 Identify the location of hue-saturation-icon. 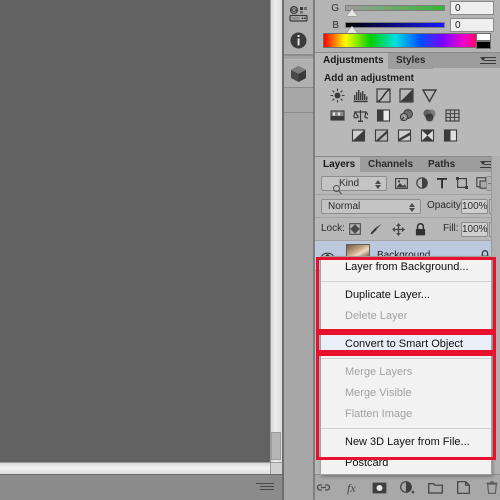
(337, 115).